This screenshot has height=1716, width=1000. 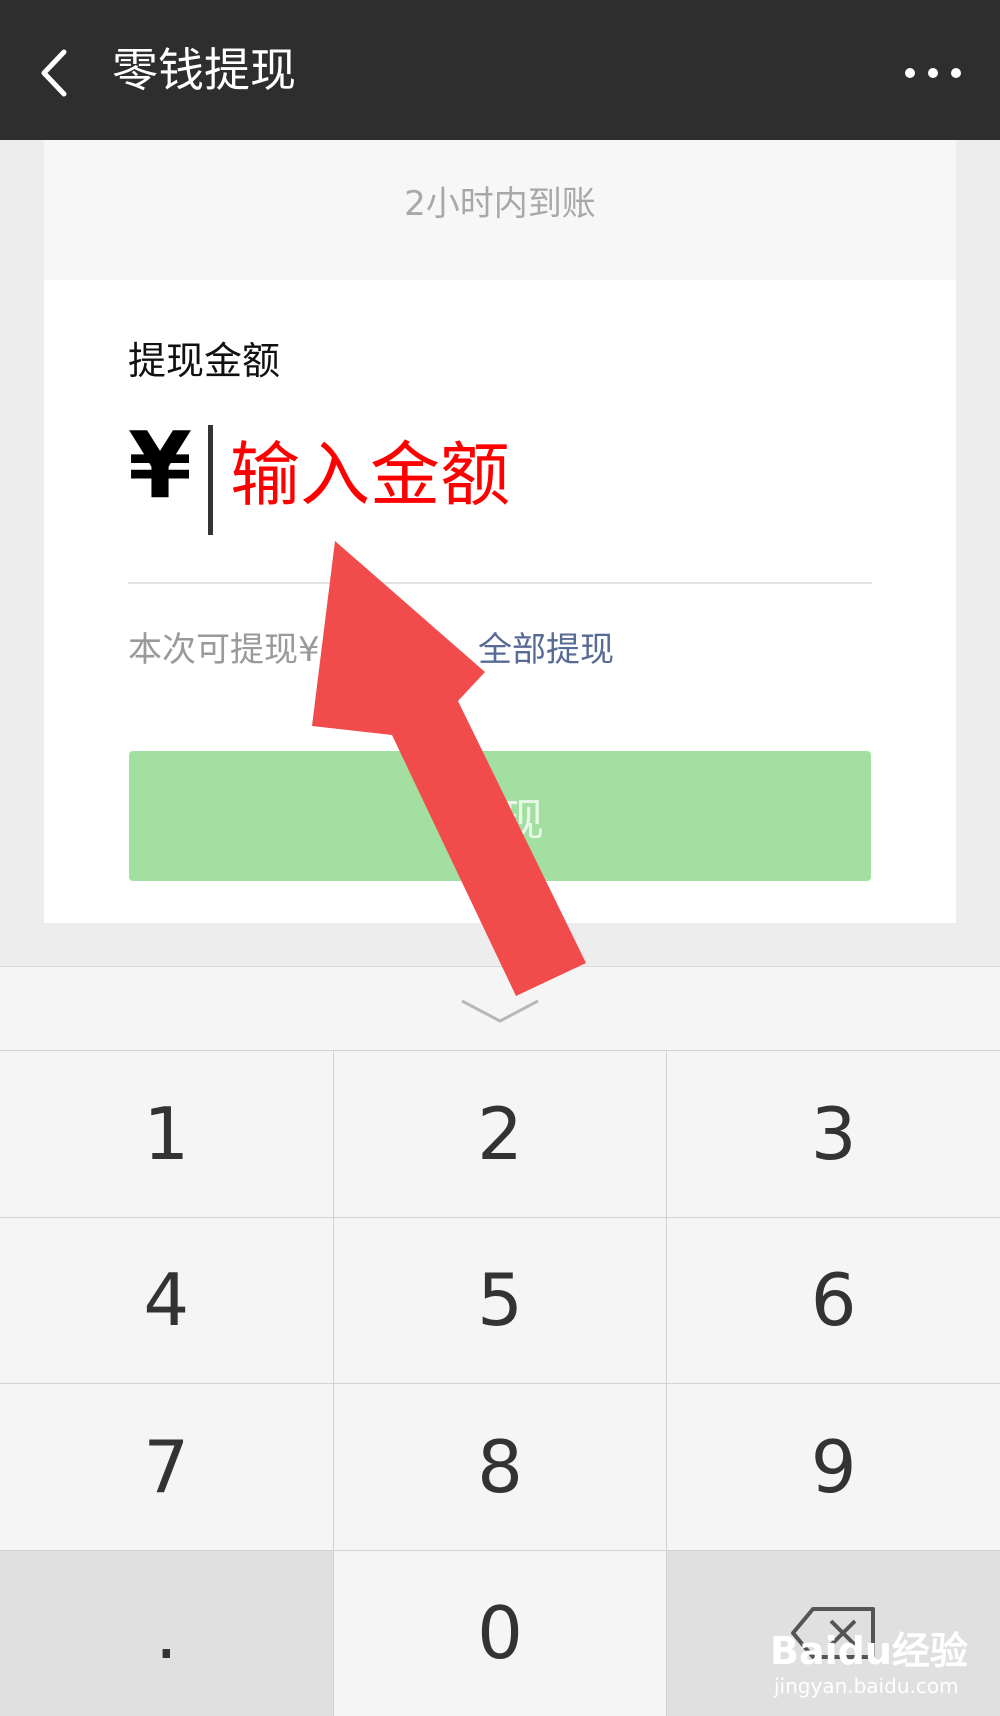 I want to click on amount-label: 提现金额, so click(x=204, y=357).